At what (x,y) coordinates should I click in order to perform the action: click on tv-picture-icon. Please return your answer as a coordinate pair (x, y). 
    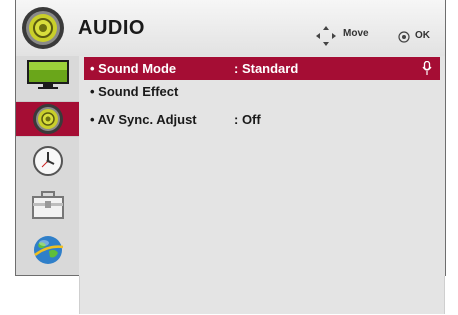
    Looking at the image, I should click on (47, 74).